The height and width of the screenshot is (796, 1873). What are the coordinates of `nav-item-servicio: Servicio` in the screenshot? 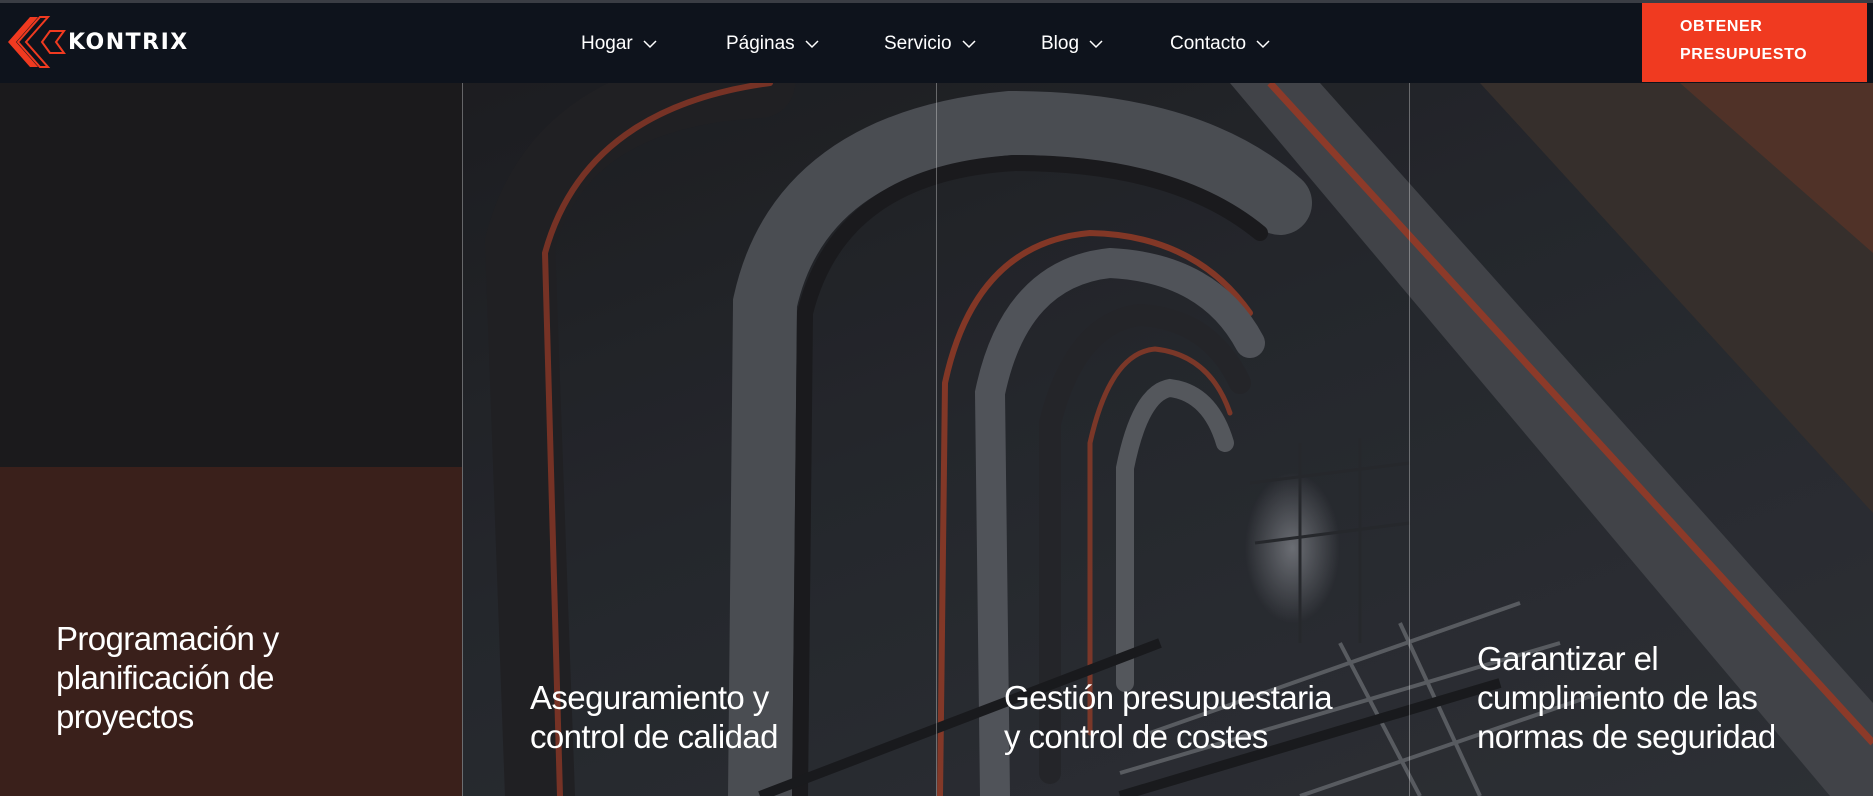 It's located at (930, 44).